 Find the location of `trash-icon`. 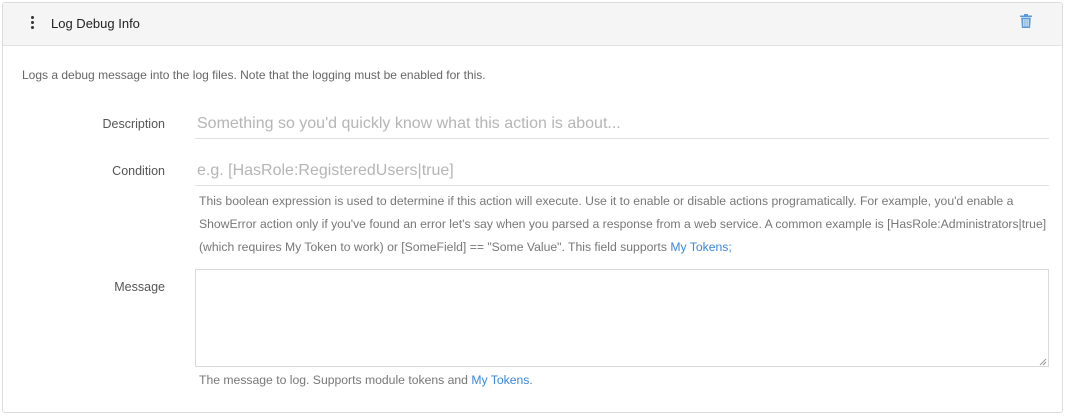

trash-icon is located at coordinates (1026, 21).